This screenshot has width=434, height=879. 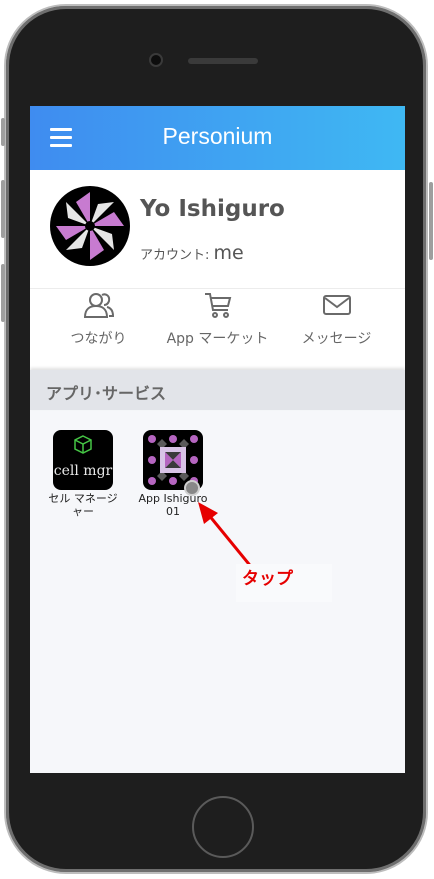 I want to click on quick-action-label: App マーケット, so click(x=217, y=339).